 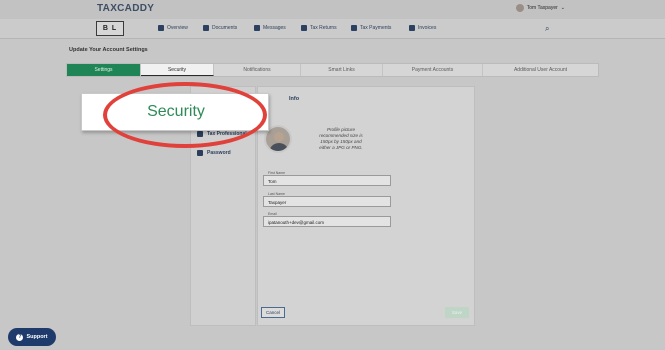 I want to click on nav-tax-payments: Tax Payments, so click(x=371, y=28).